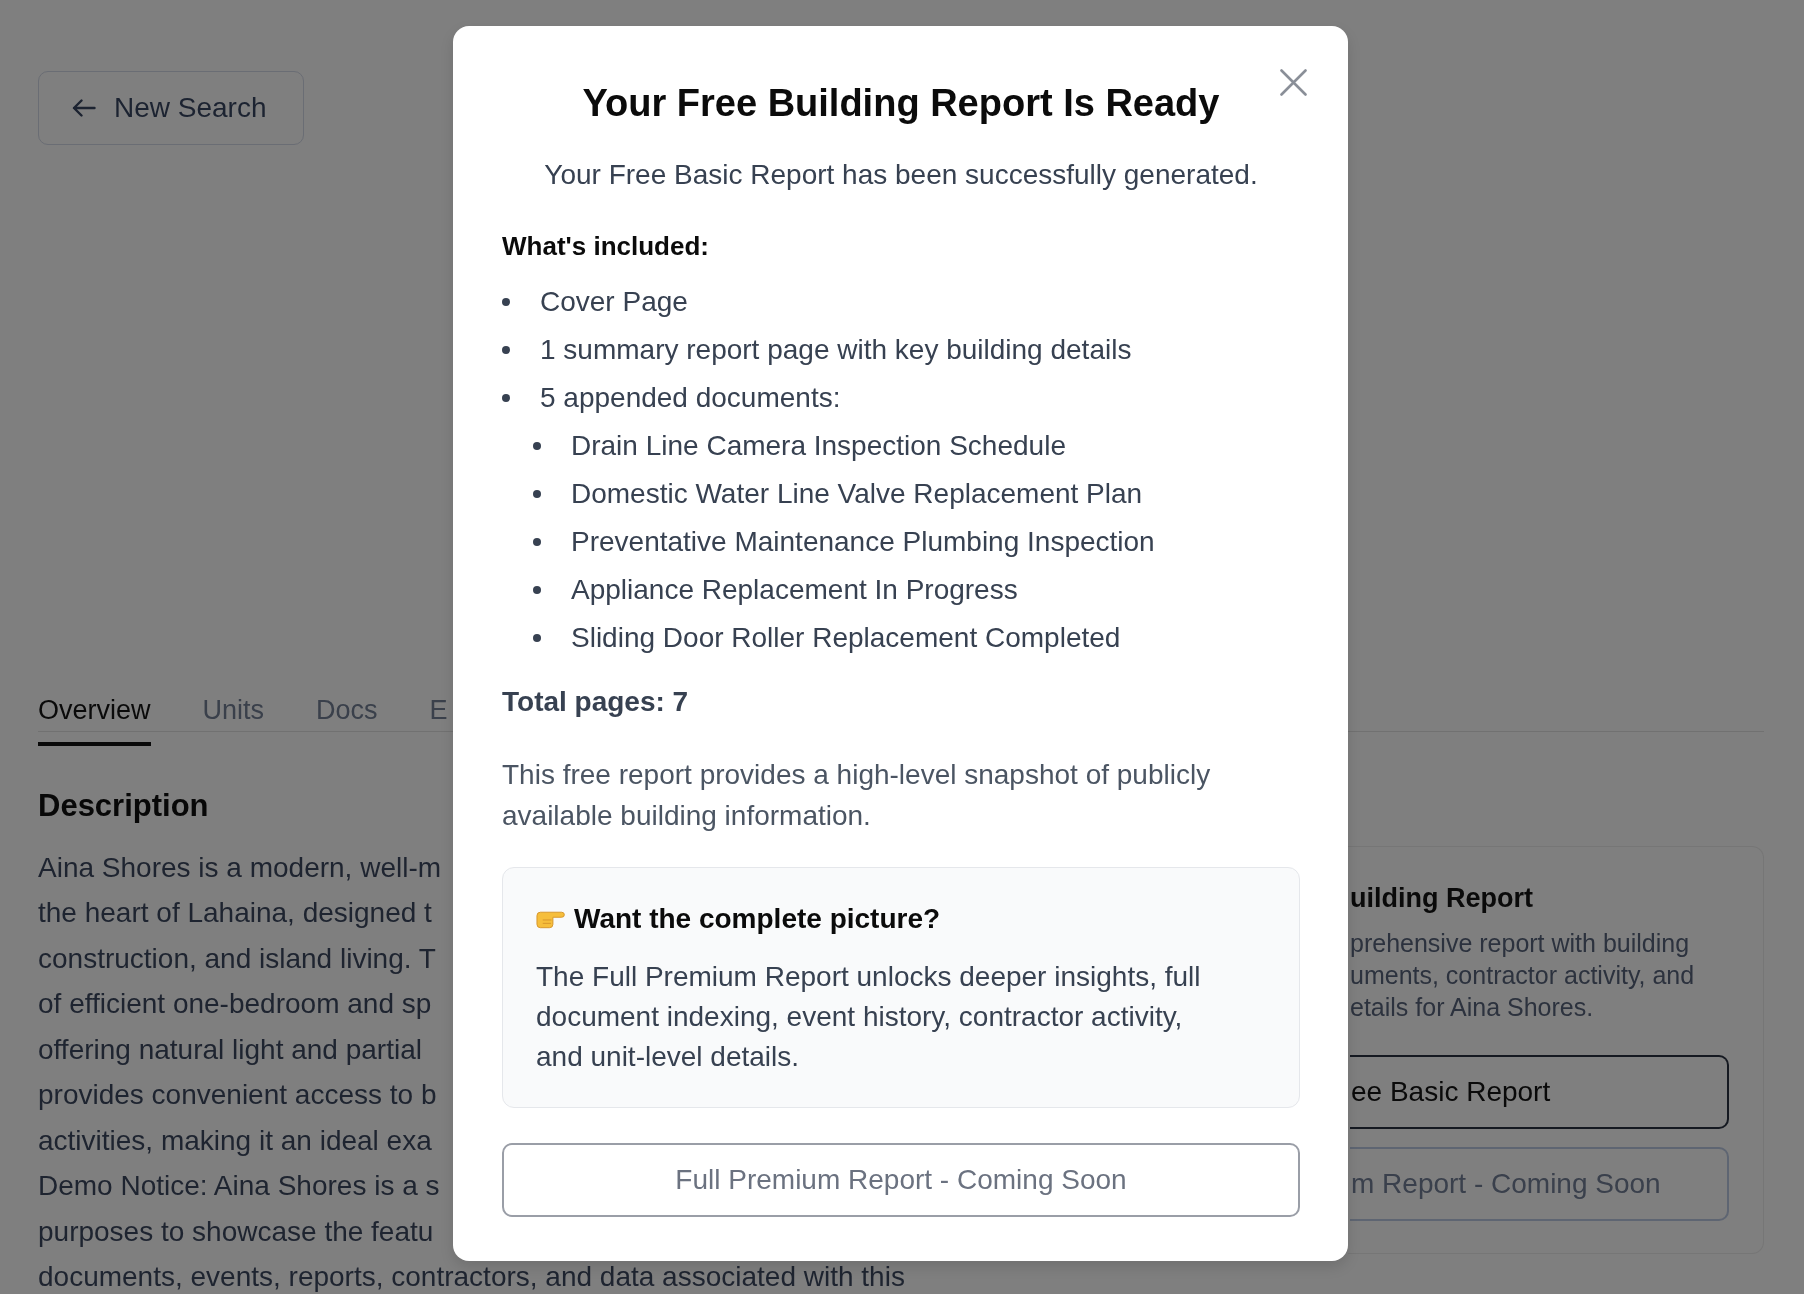 This screenshot has width=1804, height=1294. Describe the element at coordinates (237, 958) in the screenshot. I see `description-line: construction, and island living. T` at that location.